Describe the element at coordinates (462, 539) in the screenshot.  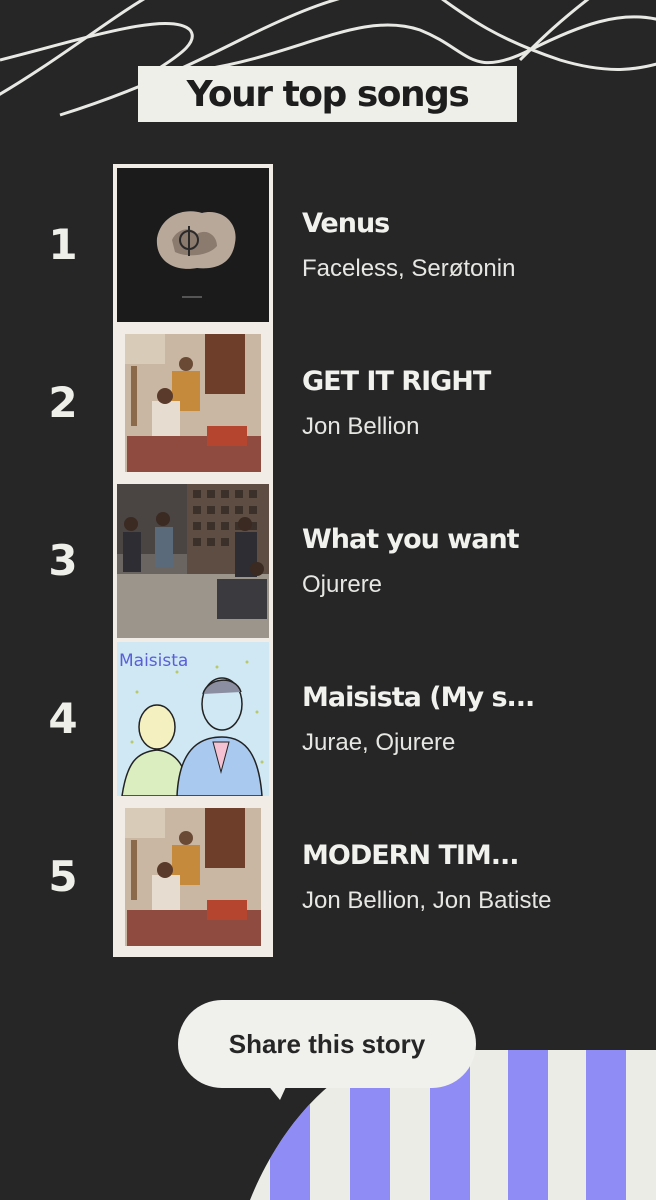
I see `song-title-3: What you want` at that location.